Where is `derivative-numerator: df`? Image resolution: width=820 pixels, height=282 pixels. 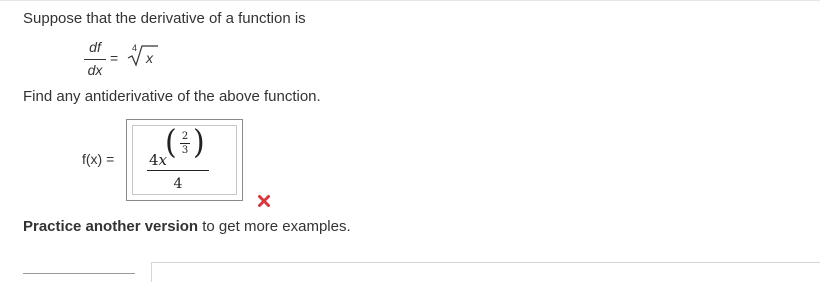 derivative-numerator: df is located at coordinates (95, 47).